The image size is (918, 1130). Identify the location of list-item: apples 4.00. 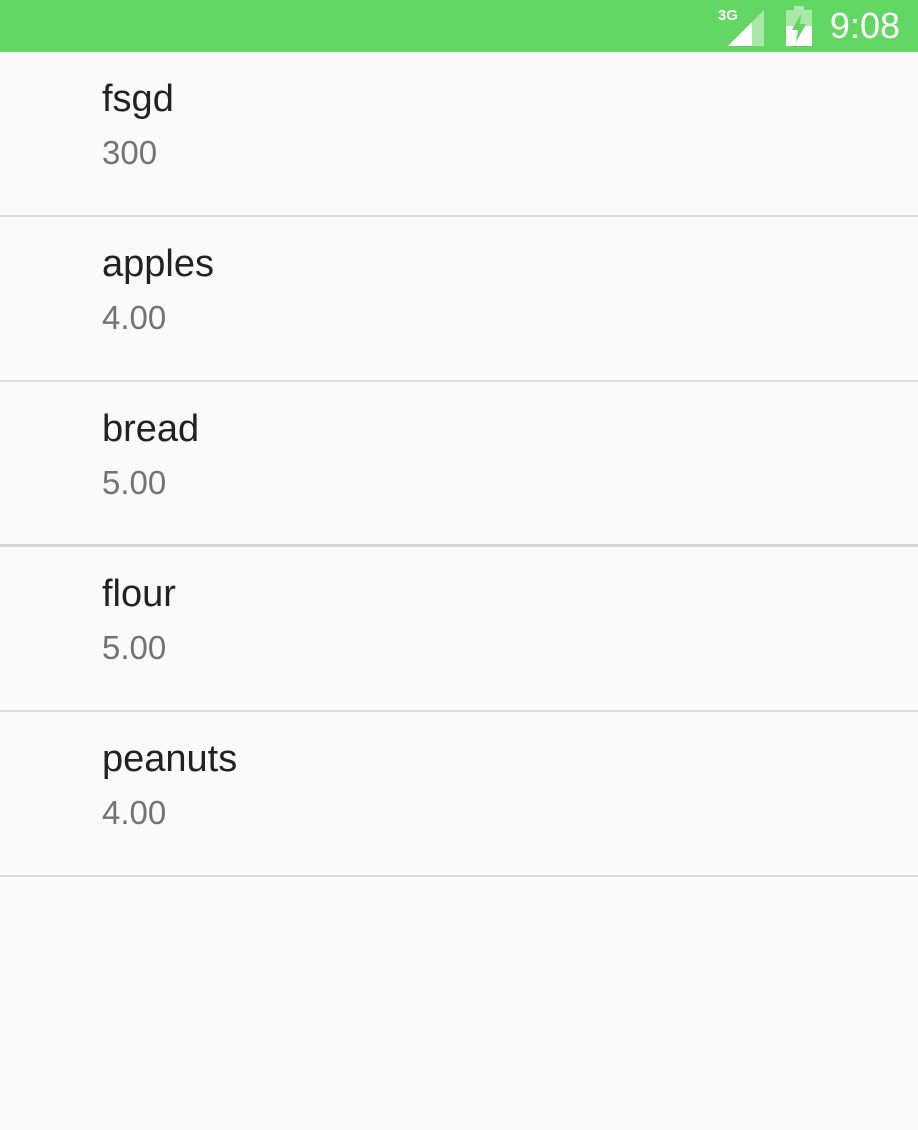
(459, 299).